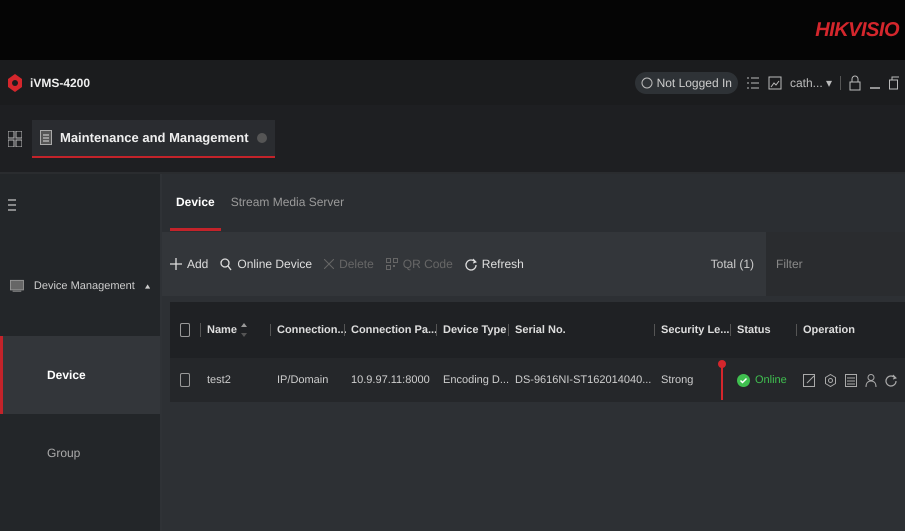  What do you see at coordinates (677, 380) in the screenshot?
I see `table-cell: Strong` at bounding box center [677, 380].